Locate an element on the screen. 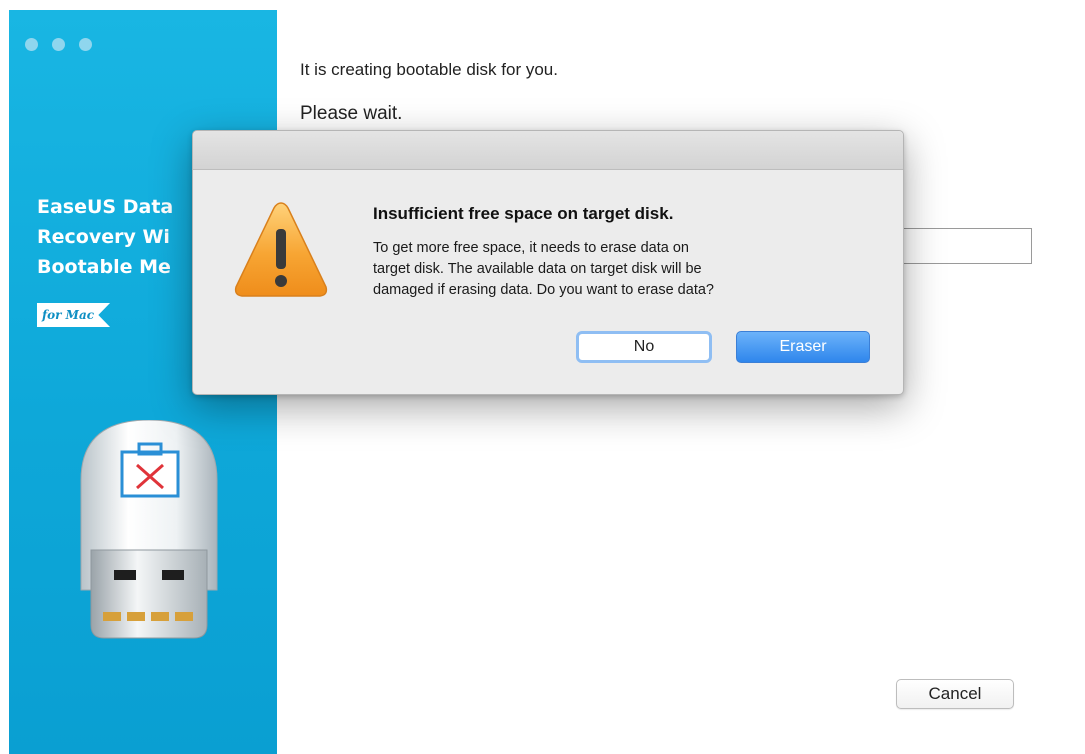 This screenshot has width=1085, height=754. eraser-button: Eraser is located at coordinates (803, 347).